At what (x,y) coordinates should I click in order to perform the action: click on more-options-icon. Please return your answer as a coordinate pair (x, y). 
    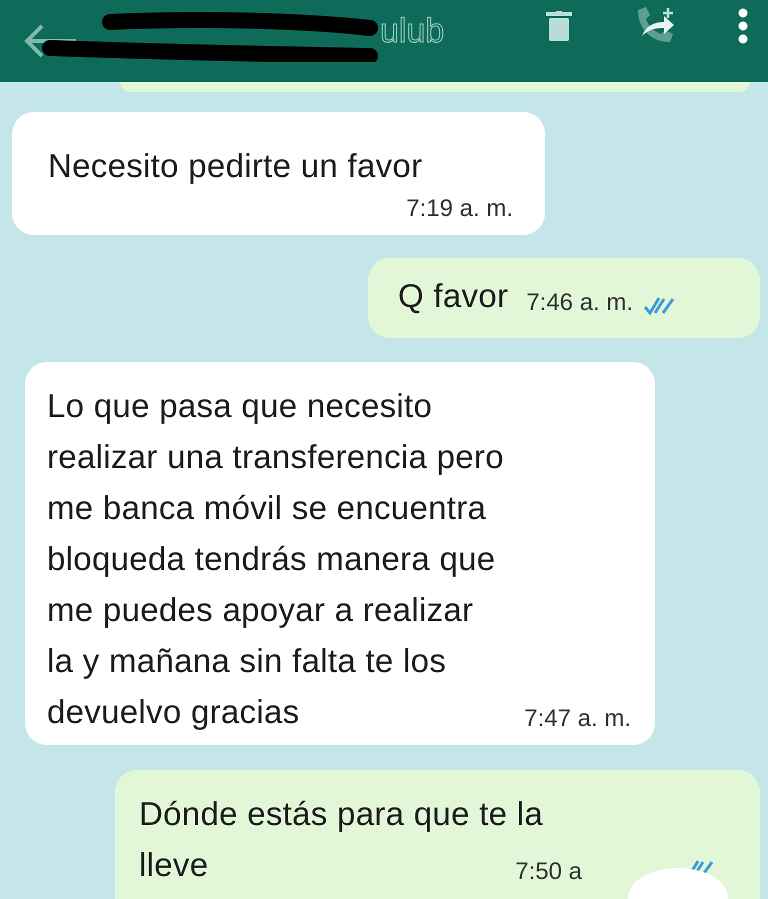
    Looking at the image, I should click on (743, 26).